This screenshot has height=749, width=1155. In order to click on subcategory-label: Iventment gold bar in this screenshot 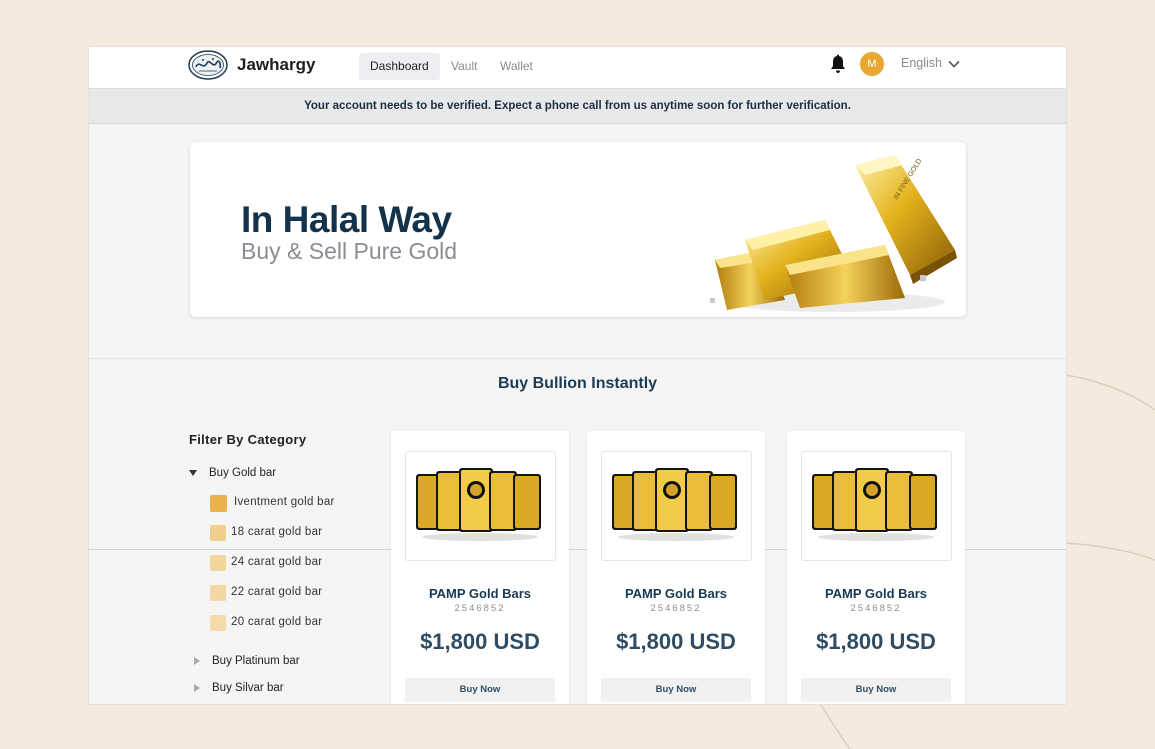, I will do `click(284, 502)`.